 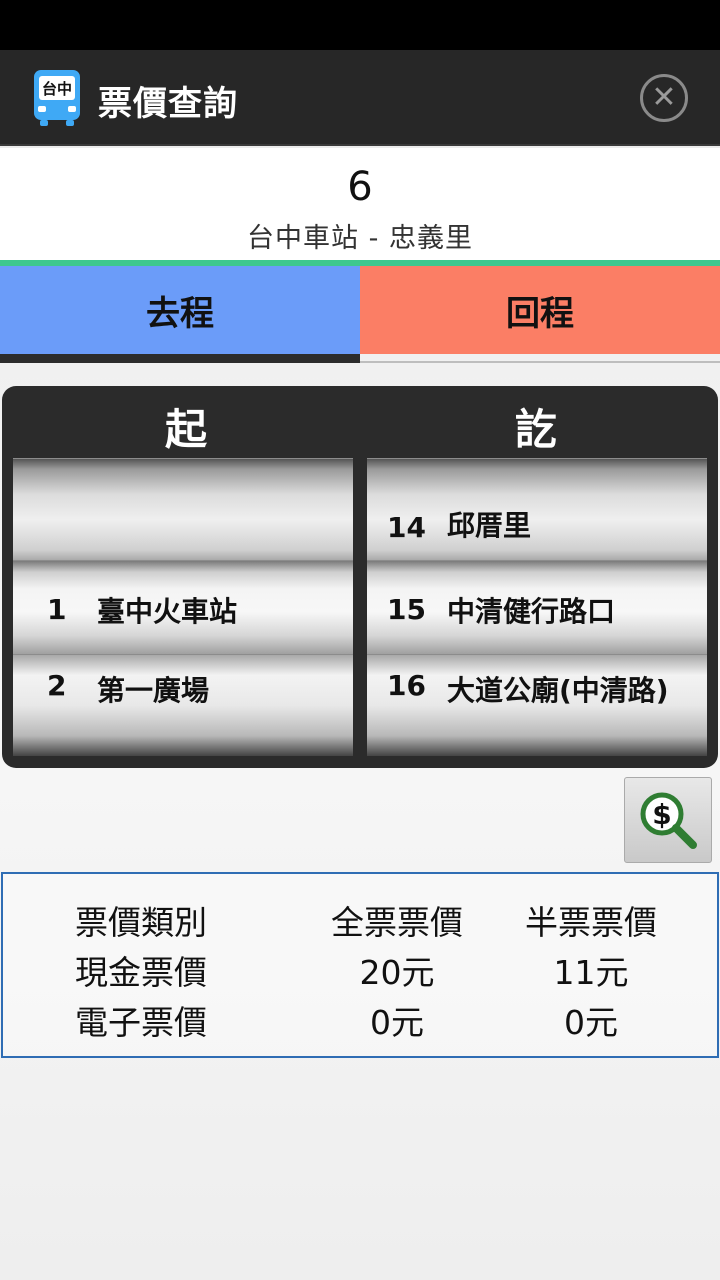 I want to click on close-icon: ✕, so click(x=664, y=97).